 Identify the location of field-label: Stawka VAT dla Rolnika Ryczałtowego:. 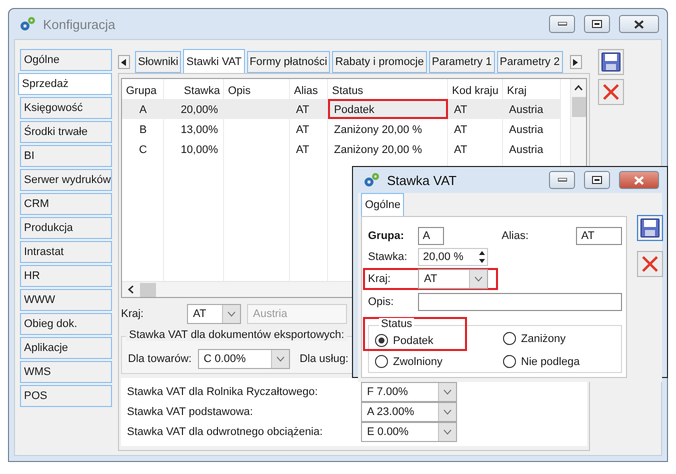
(223, 392).